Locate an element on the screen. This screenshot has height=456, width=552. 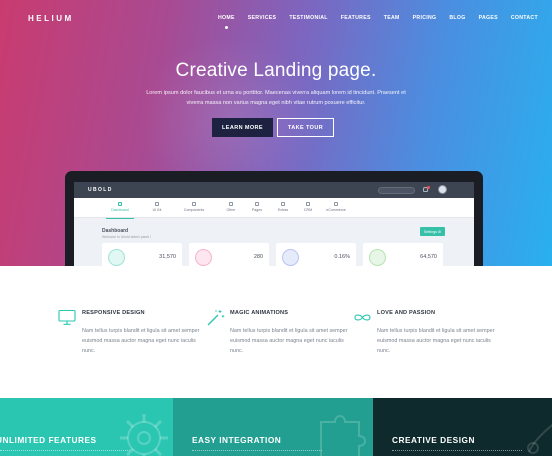
stat-card: 64,570 is located at coordinates (403, 254).